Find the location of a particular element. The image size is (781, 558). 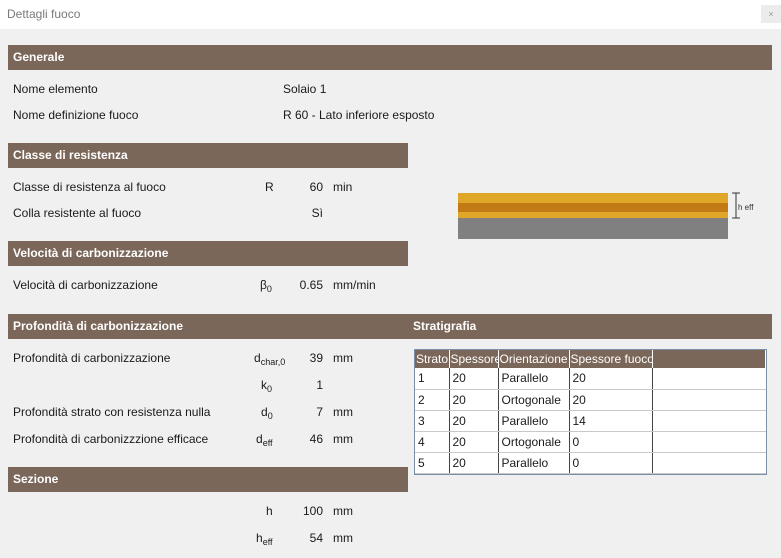

colla-label: Colla resistente al fuoco is located at coordinates (77, 213).